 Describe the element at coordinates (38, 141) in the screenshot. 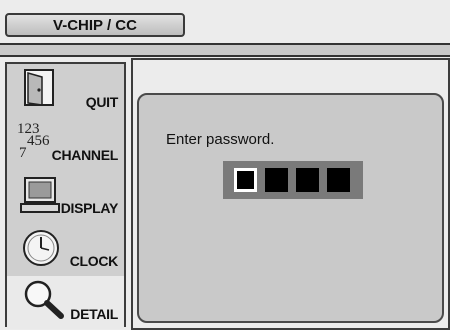

I see `channel-icon-digits-2: 456` at that location.